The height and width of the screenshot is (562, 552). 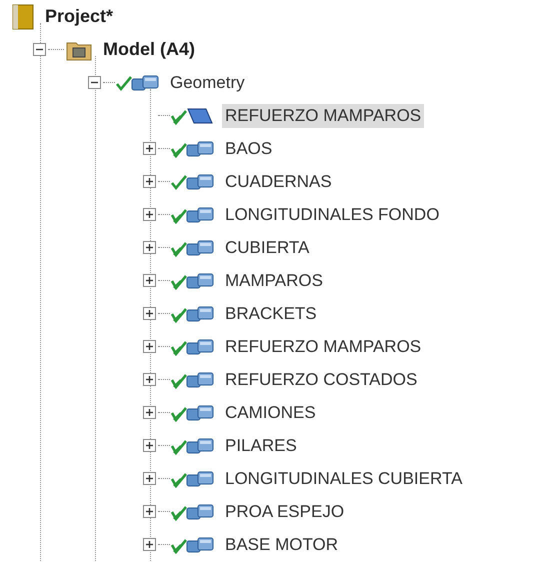 What do you see at coordinates (79, 16) in the screenshot?
I see `tree-item: Project*` at bounding box center [79, 16].